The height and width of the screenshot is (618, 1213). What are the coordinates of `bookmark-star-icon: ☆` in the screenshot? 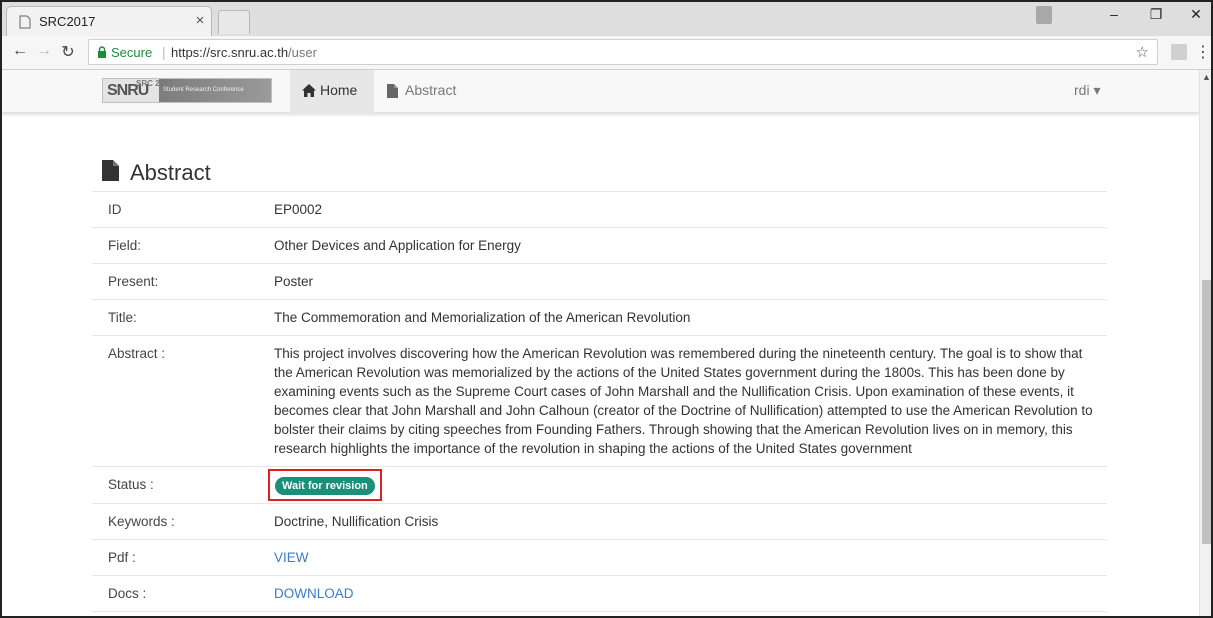 It's located at (1142, 52).